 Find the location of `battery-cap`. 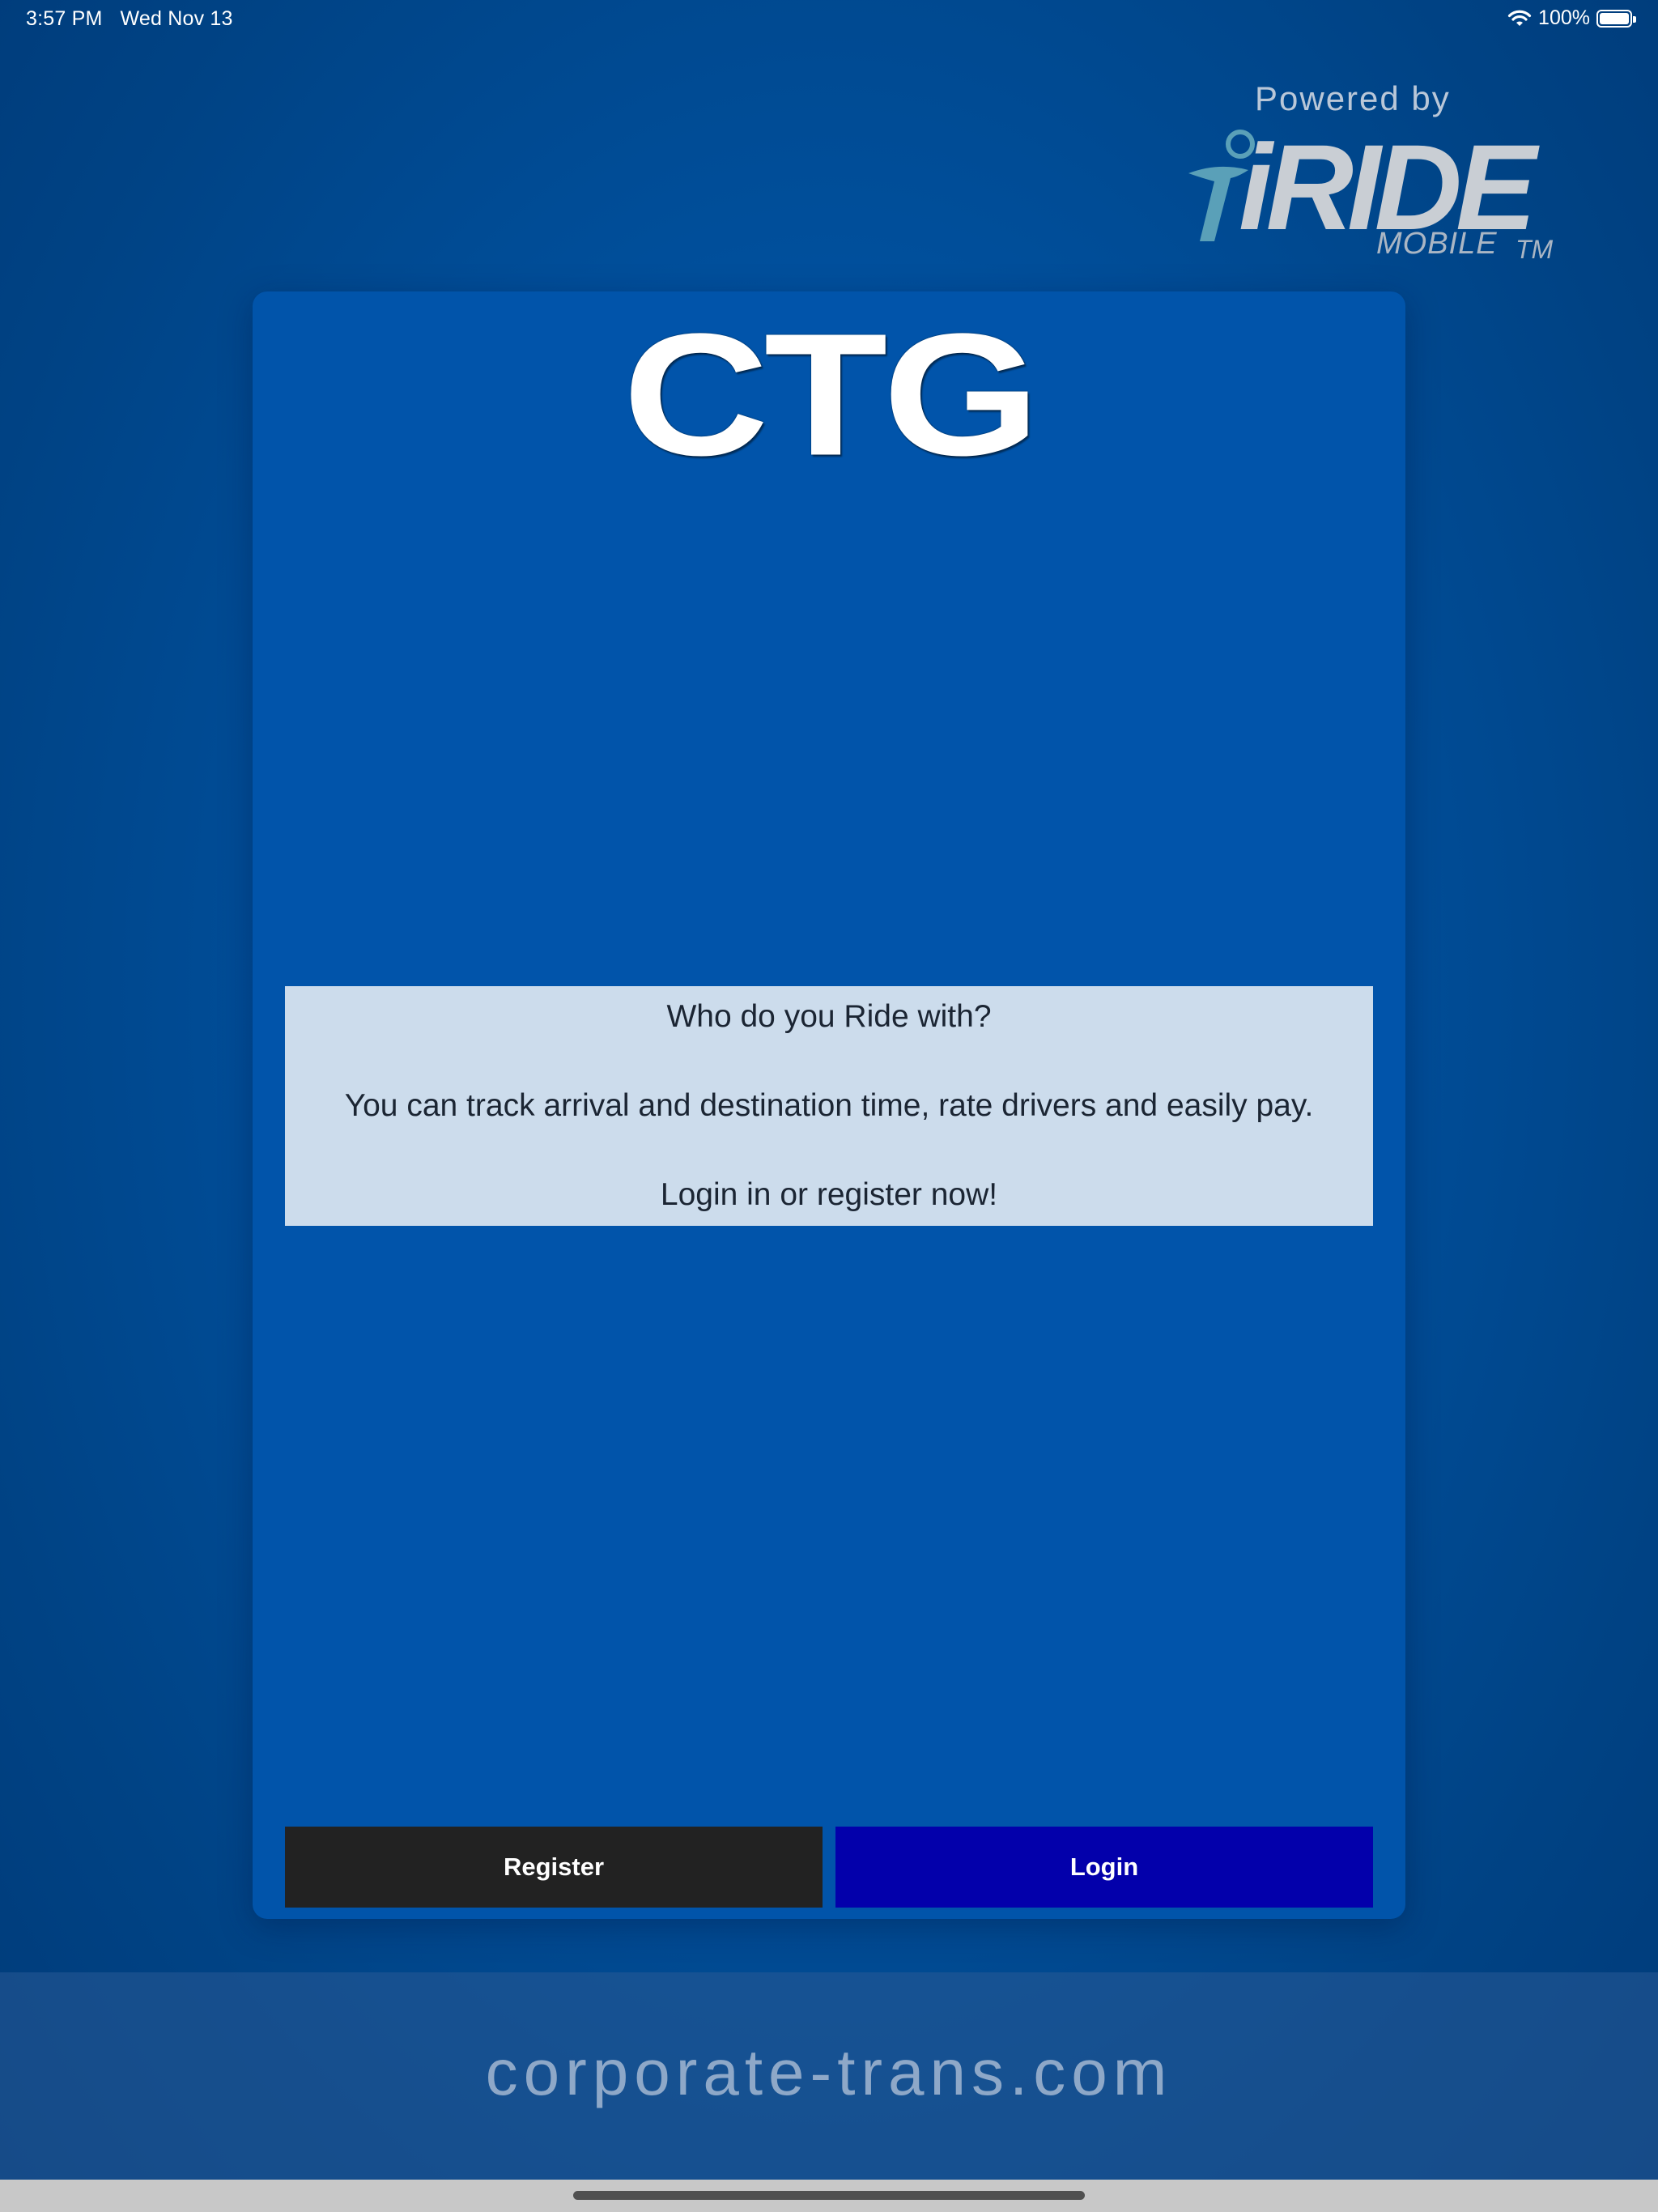

battery-cap is located at coordinates (1634, 19).